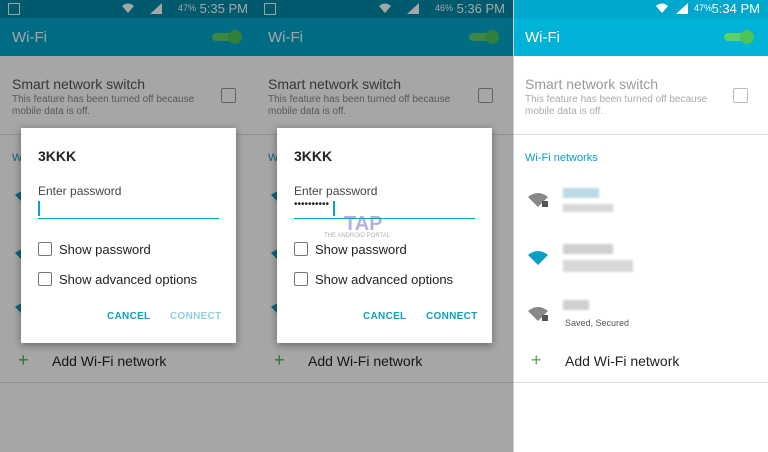  What do you see at coordinates (377, 227) in the screenshot?
I see `watermark-logo: TAP THE ANDROID PORTAL` at bounding box center [377, 227].